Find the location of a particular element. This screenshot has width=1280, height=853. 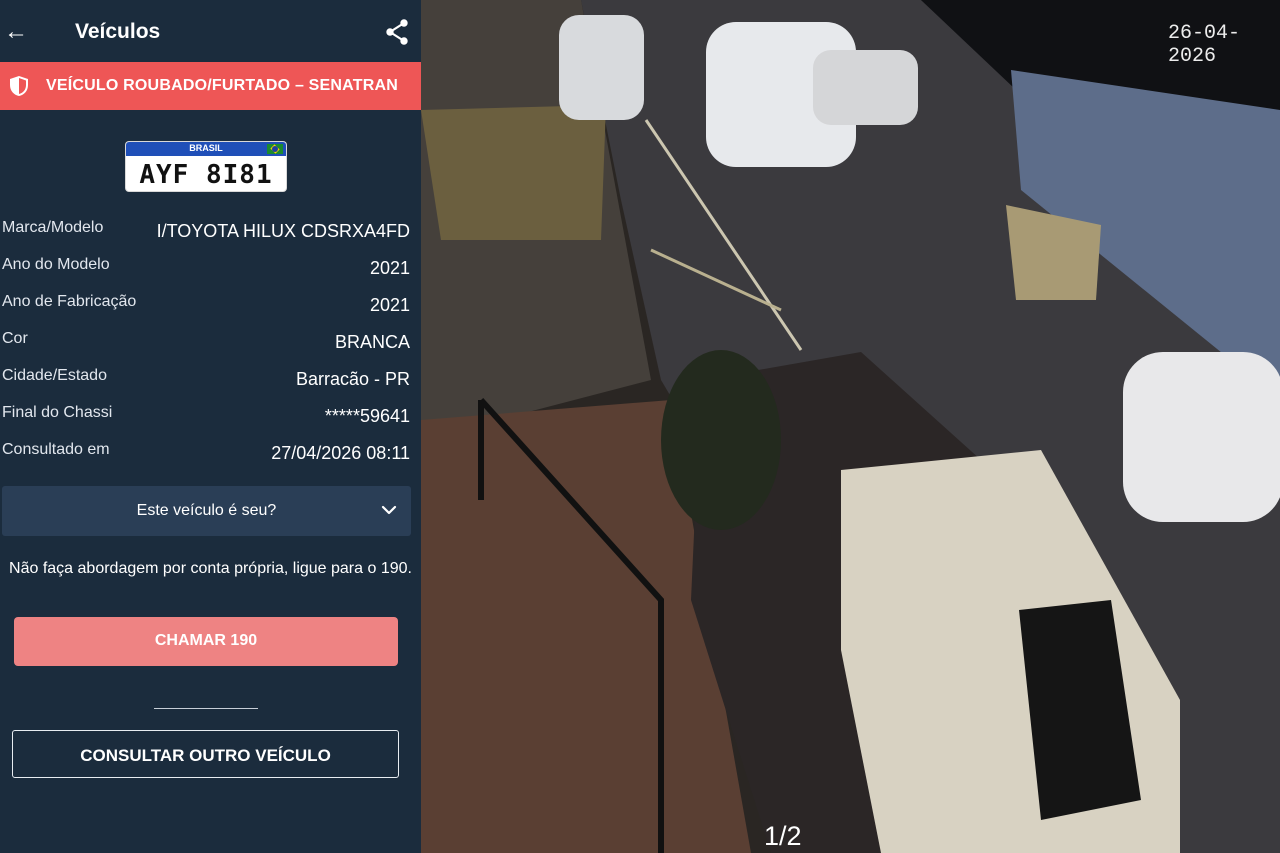

detail-value: 27/04/2026 08:11 is located at coordinates (340, 453).